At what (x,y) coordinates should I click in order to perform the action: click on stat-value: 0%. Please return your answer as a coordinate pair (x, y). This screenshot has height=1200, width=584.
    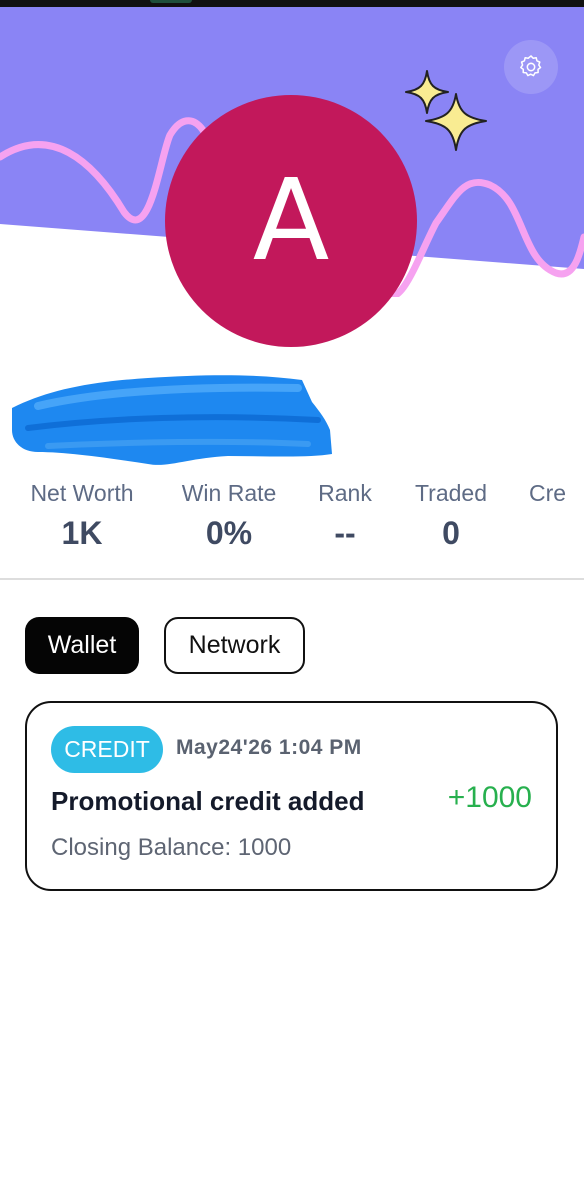
    Looking at the image, I should click on (229, 532).